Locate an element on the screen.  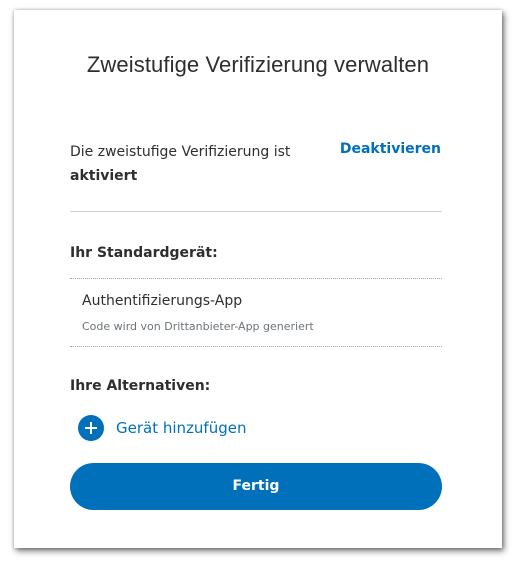
add-device-label: Gerät hinzufügen is located at coordinates (181, 428).